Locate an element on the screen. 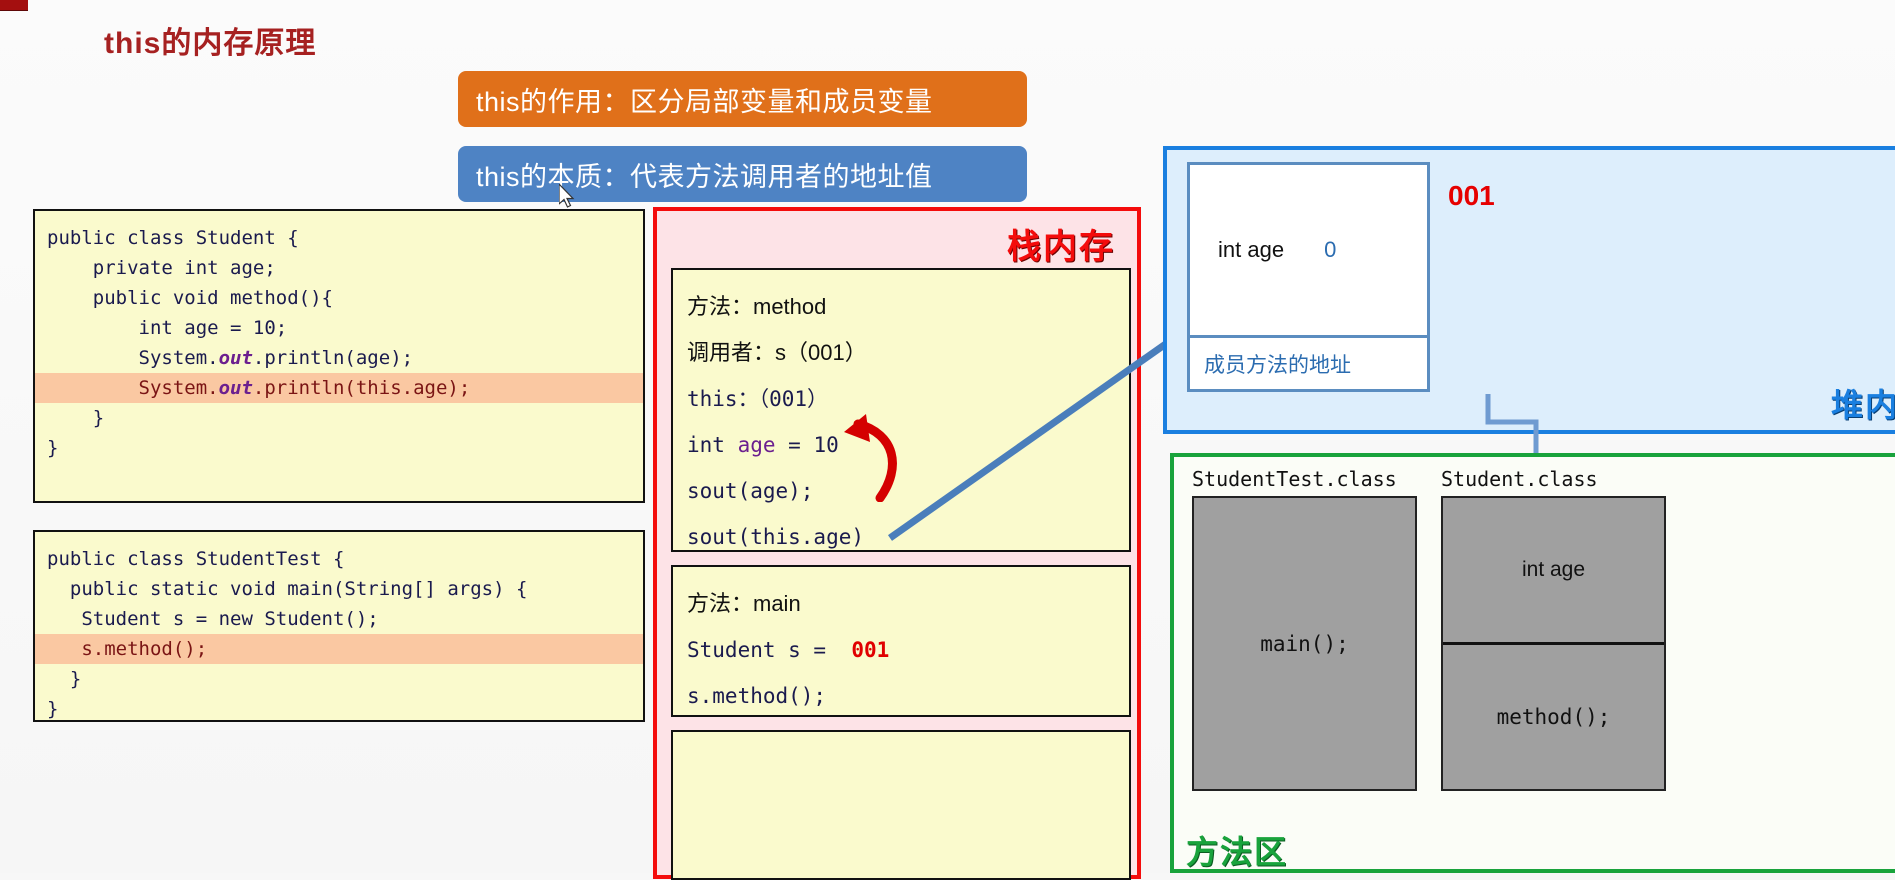 The height and width of the screenshot is (880, 1895). banner-this-essence: this的本质：代表方法调用者的地址值 is located at coordinates (742, 174).